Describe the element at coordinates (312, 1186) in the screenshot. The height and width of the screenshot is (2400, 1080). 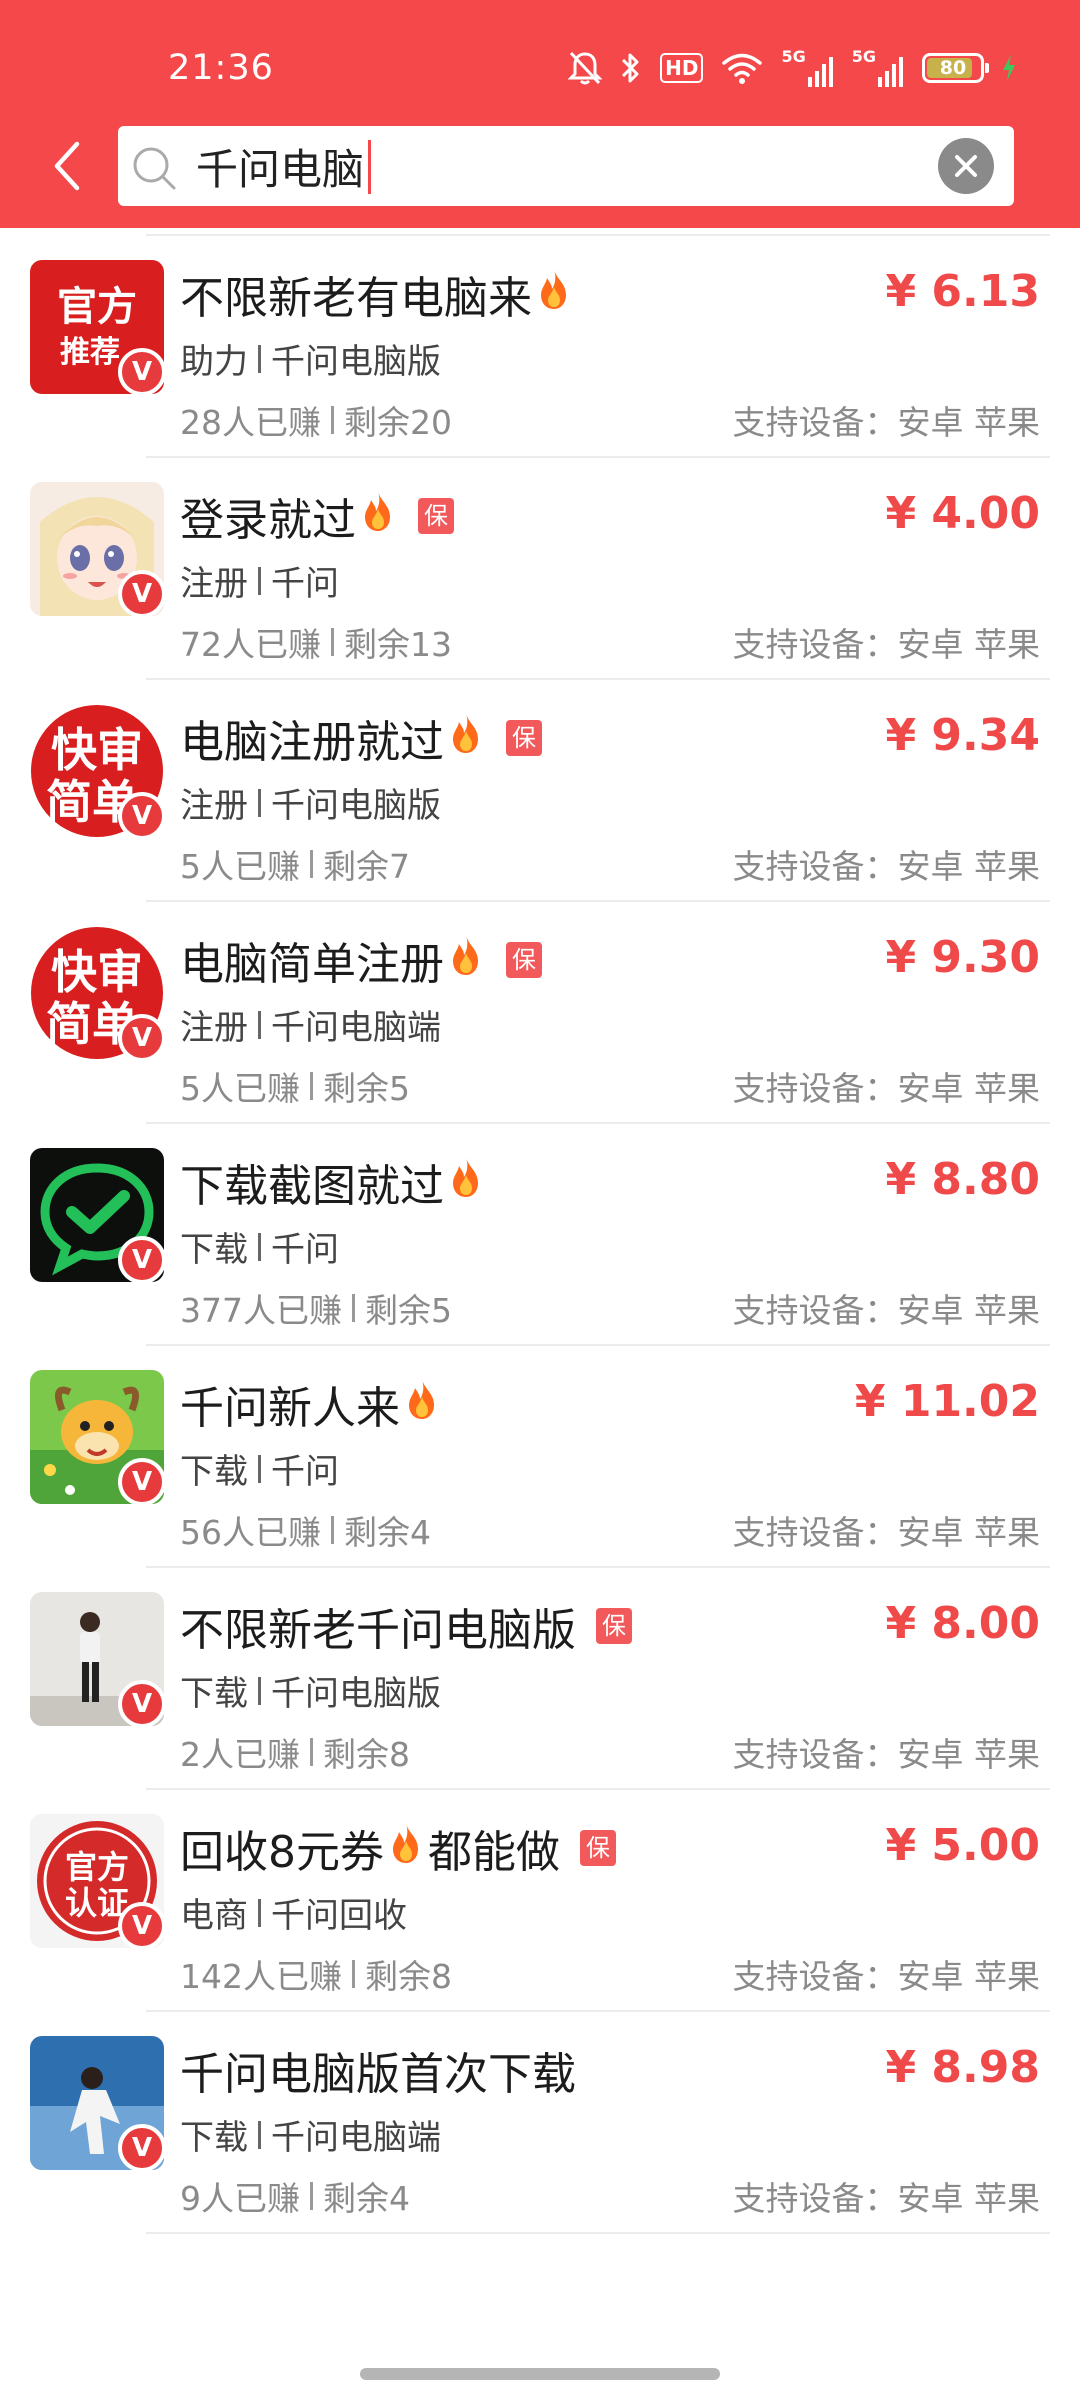
I see `task-title-text: 下载截图就过` at that location.